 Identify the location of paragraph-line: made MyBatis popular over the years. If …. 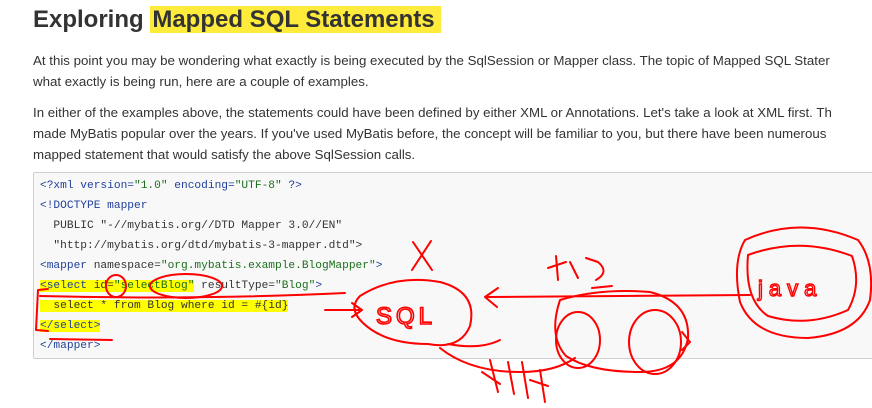
(430, 133).